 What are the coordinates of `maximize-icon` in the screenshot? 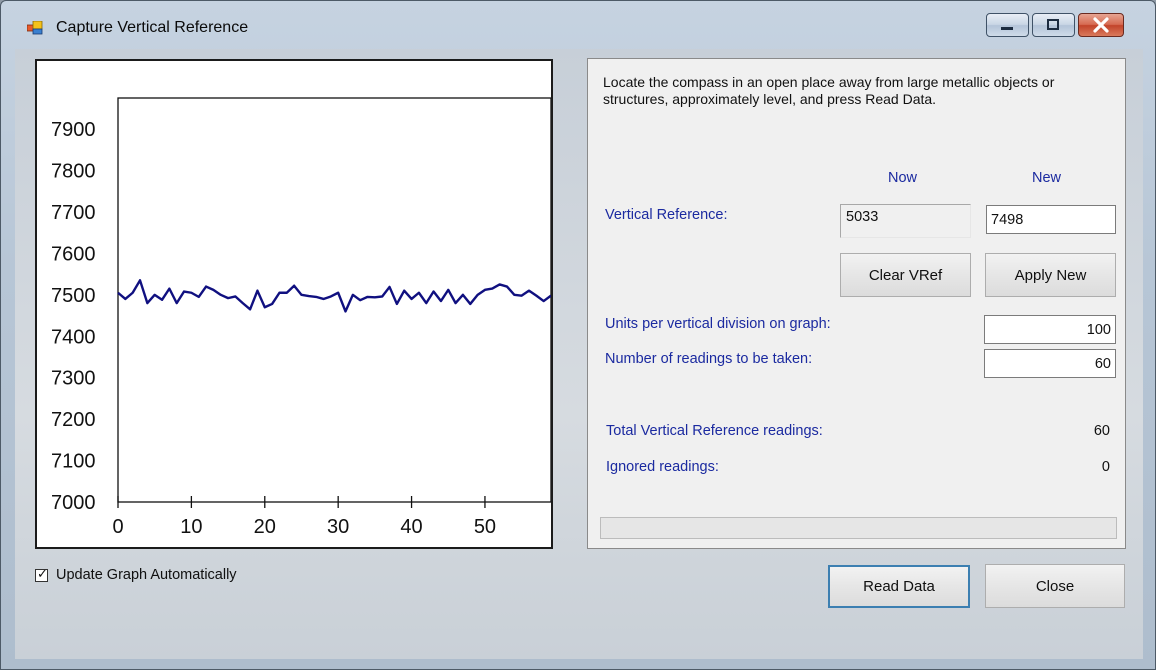 It's located at (1053, 24).